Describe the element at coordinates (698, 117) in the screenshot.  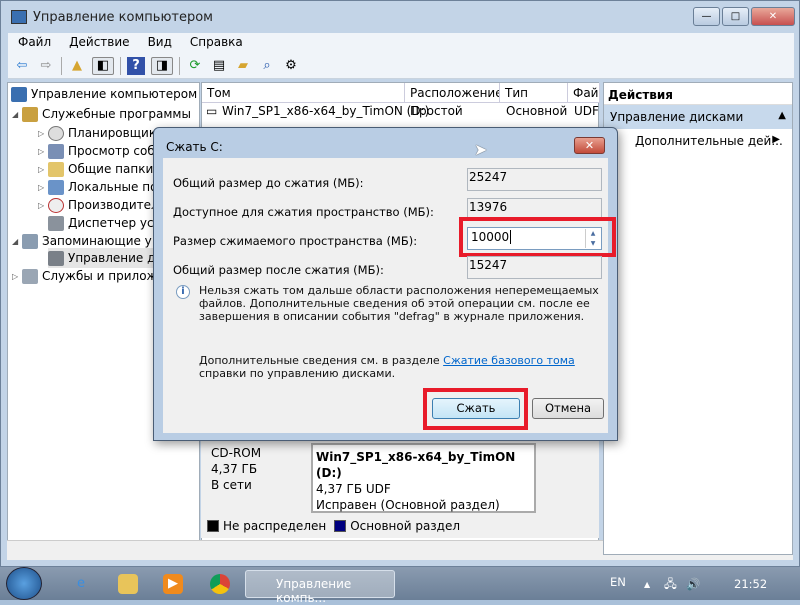
I see `actions-section-disk-management: Управление дисками ▲` at that location.